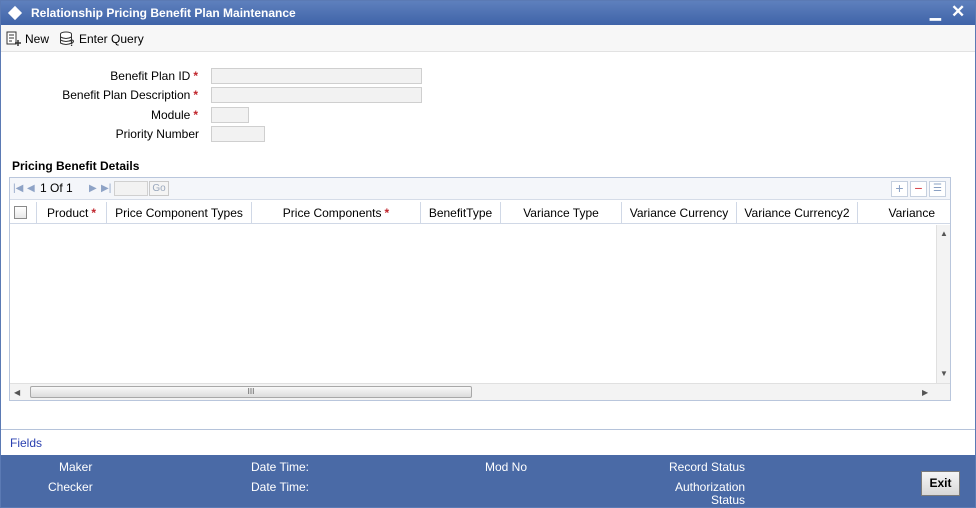 Image resolution: width=976 pixels, height=508 pixels. What do you see at coordinates (506, 467) in the screenshot?
I see `mod-no-label: Mod No` at bounding box center [506, 467].